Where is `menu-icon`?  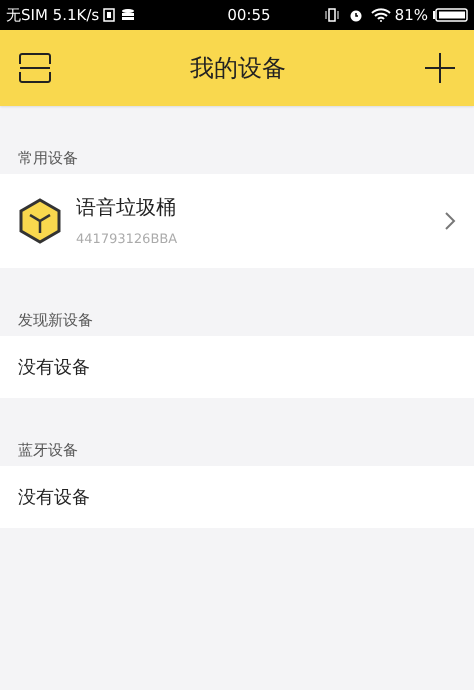
menu-icon is located at coordinates (35, 68).